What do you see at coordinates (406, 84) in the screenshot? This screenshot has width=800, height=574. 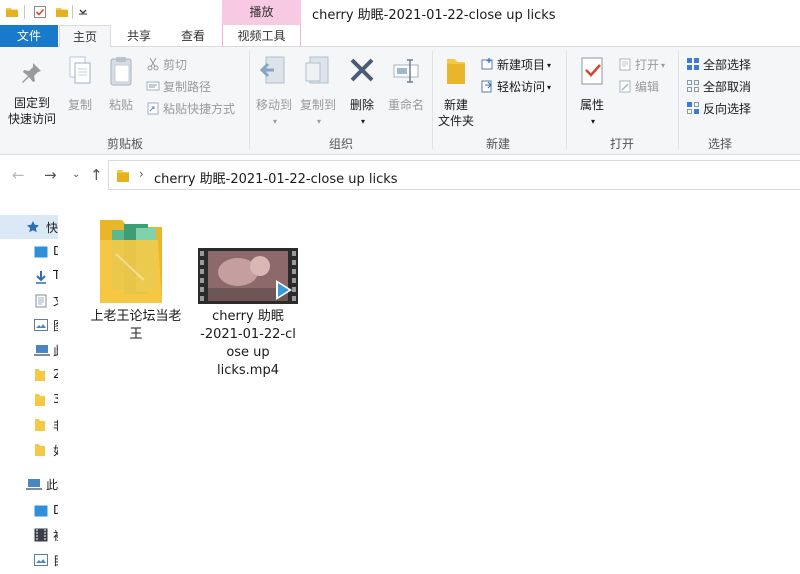 I see `rename-button: 重命名` at bounding box center [406, 84].